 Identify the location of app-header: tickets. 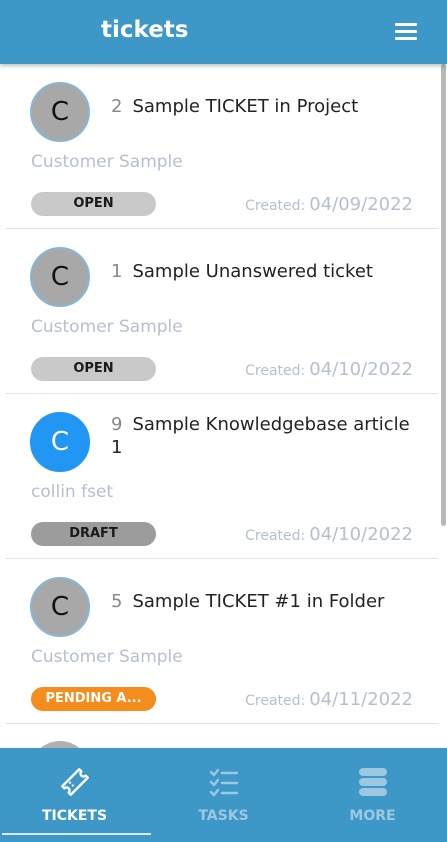
(223, 32).